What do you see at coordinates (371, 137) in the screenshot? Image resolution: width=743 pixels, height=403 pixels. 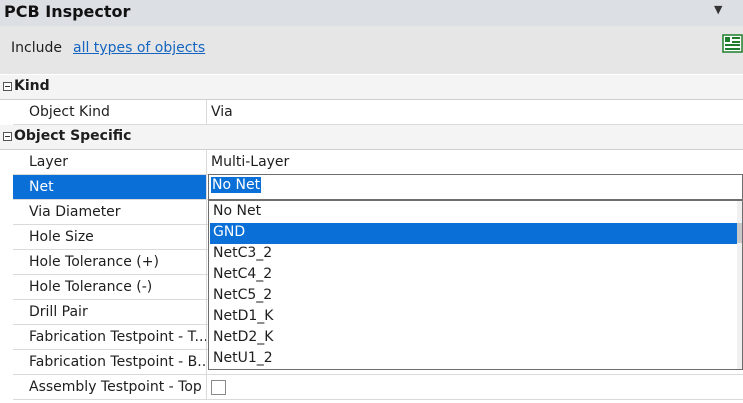 I see `section-object-specific: Object Specific` at bounding box center [371, 137].